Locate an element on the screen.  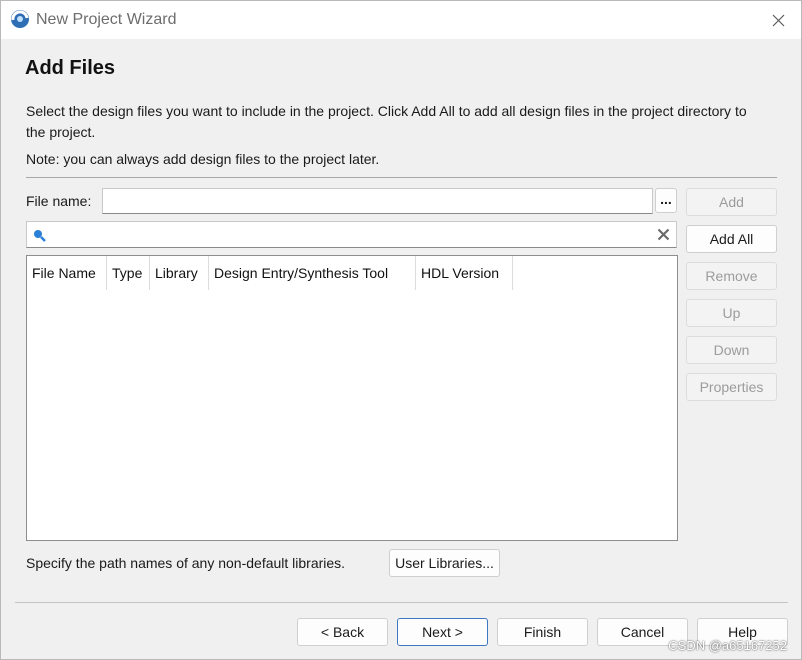
clear-icon is located at coordinates (663, 236).